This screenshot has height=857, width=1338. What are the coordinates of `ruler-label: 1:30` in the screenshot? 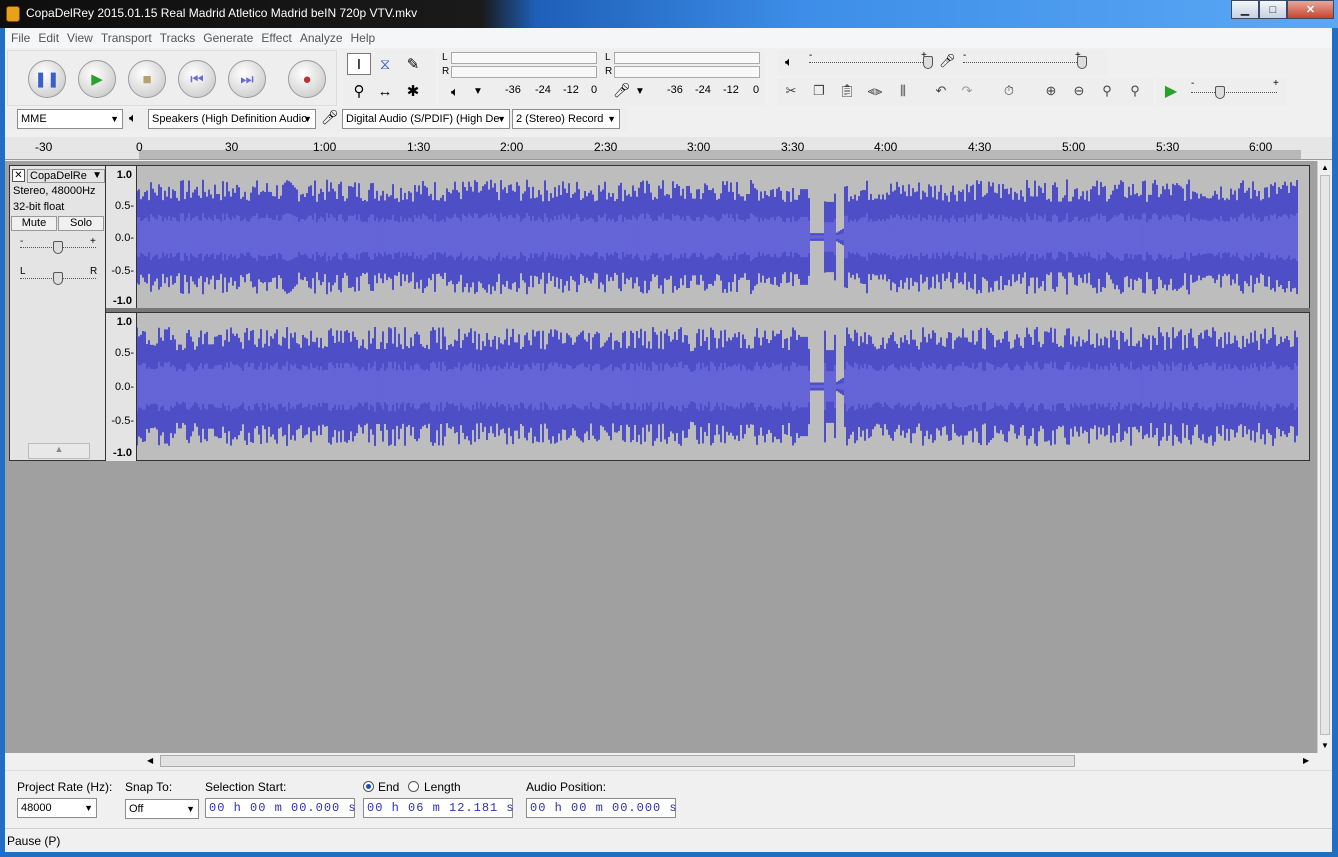 It's located at (419, 147).